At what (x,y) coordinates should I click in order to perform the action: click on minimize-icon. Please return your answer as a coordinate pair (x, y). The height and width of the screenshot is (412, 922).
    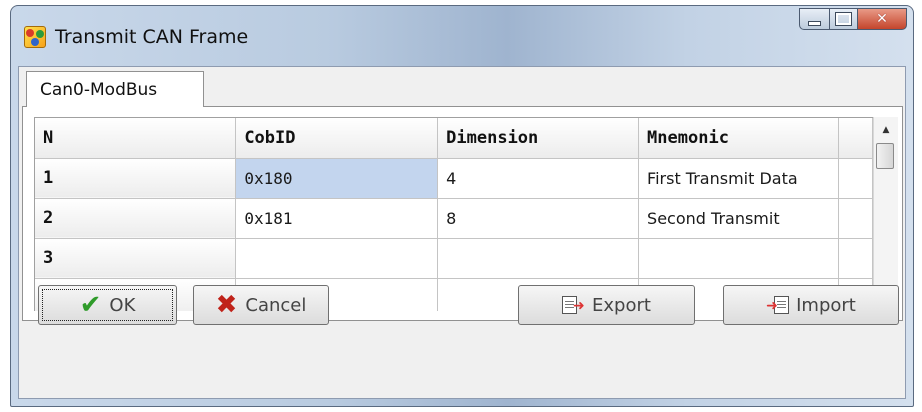
    Looking at the image, I should click on (814, 23).